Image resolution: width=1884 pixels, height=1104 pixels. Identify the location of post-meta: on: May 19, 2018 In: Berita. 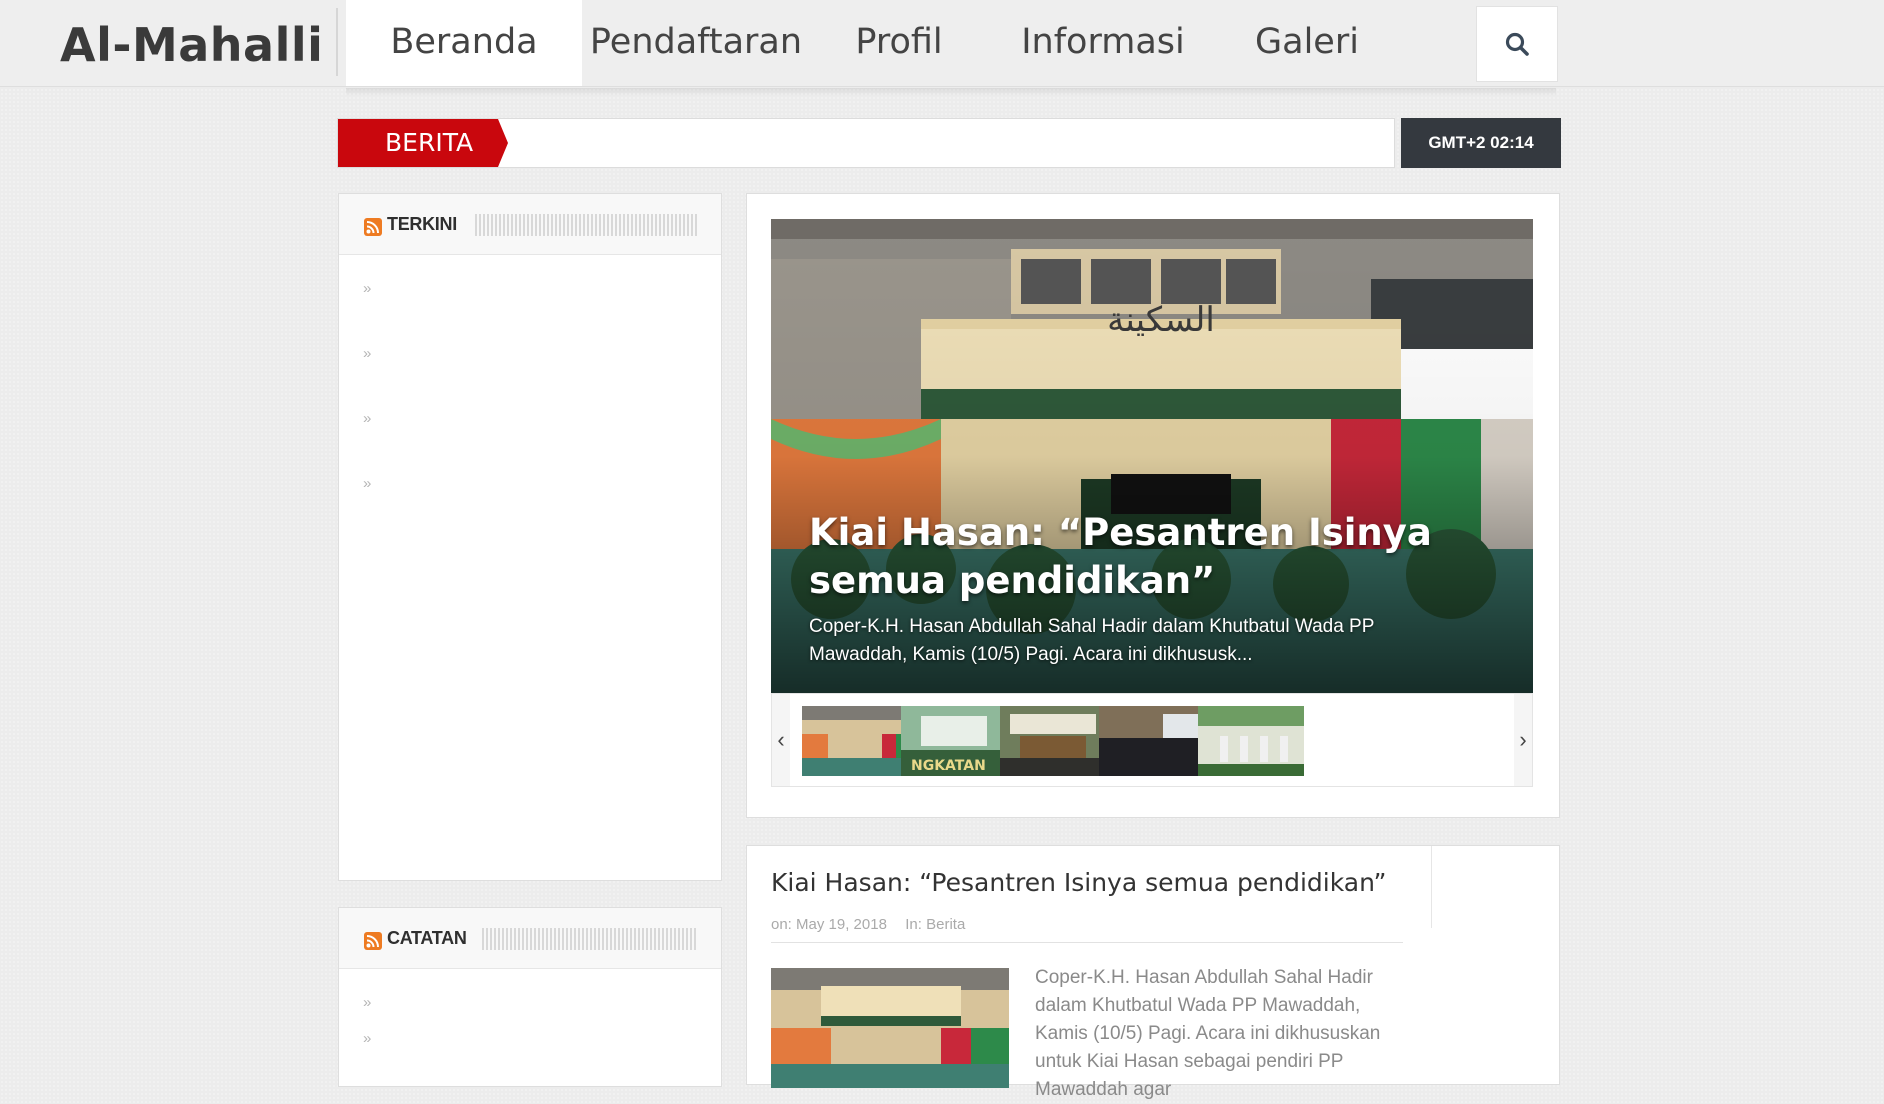
(868, 924).